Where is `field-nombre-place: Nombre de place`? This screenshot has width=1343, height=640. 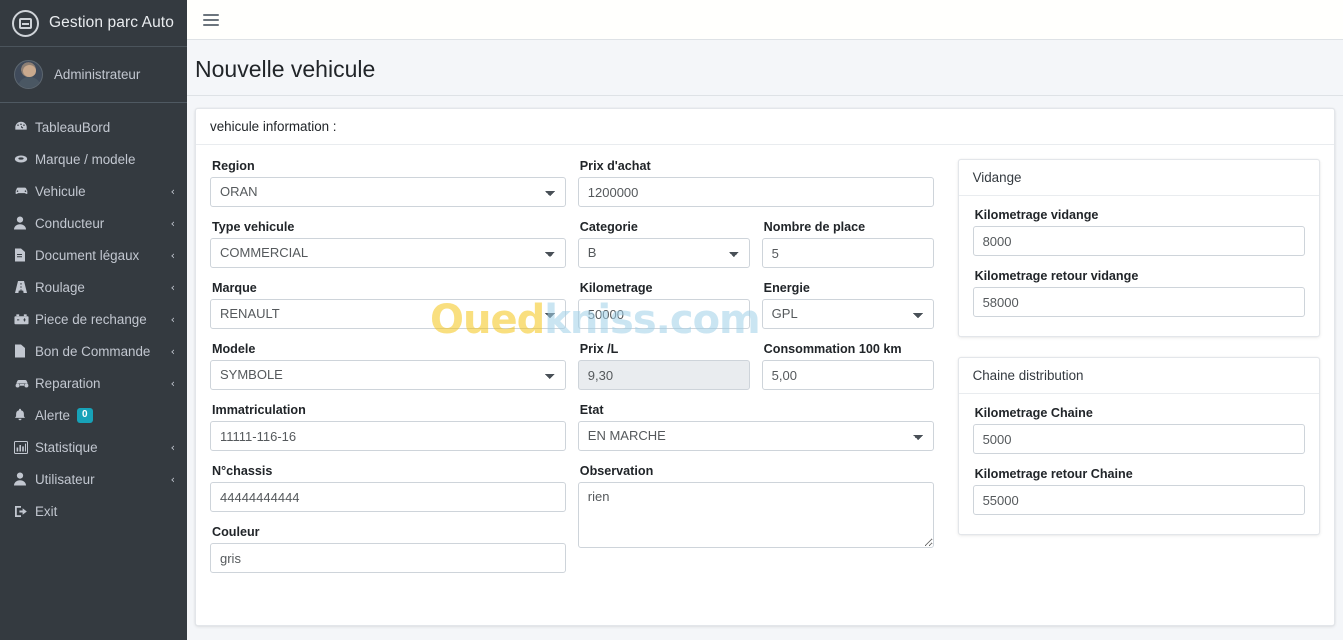
field-nombre-place: Nombre de place is located at coordinates (847, 244).